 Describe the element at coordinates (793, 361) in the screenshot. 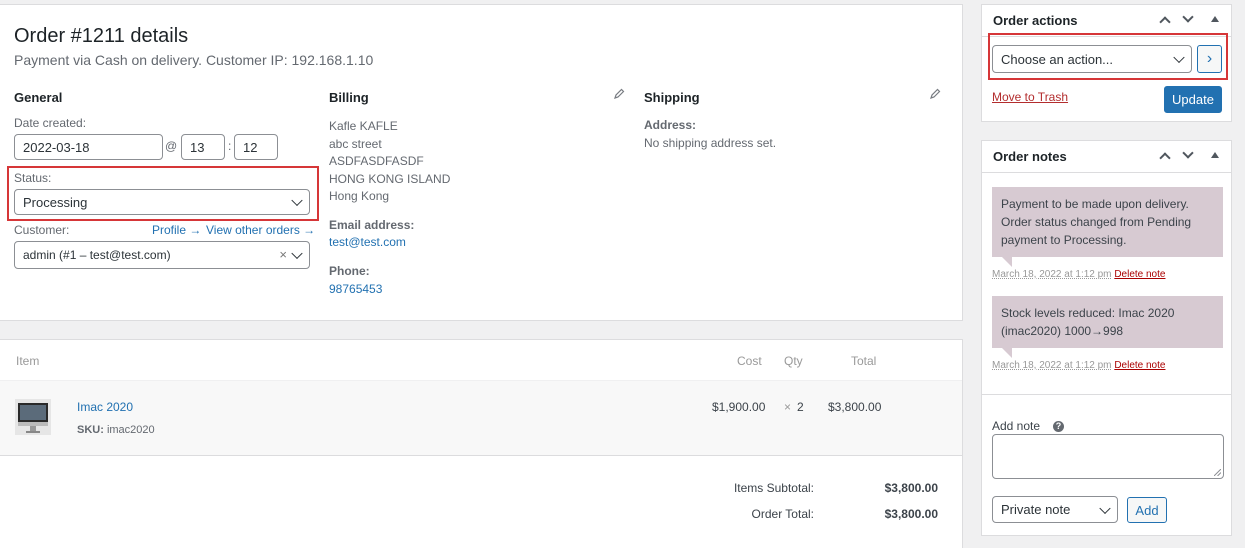

I see `qty-header: Qty` at that location.